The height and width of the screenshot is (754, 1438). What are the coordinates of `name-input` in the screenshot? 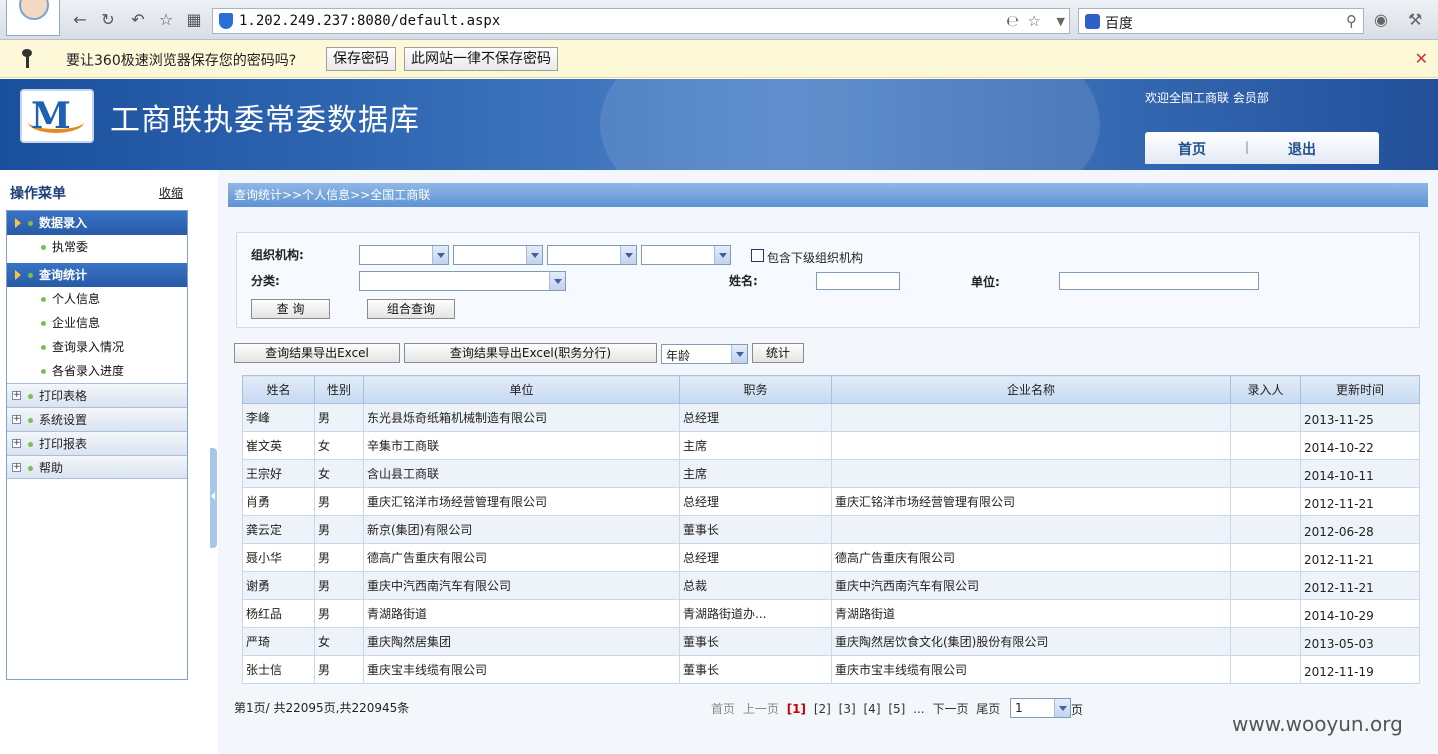 It's located at (858, 281).